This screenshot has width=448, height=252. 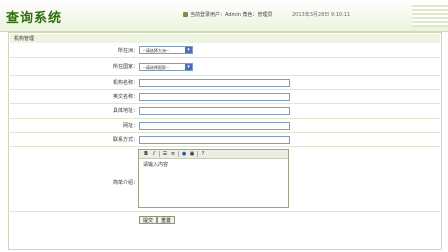 What do you see at coordinates (225, 67) in the screenshot?
I see `row-country: 所在国家： --请选择国家-- ▾` at bounding box center [225, 67].